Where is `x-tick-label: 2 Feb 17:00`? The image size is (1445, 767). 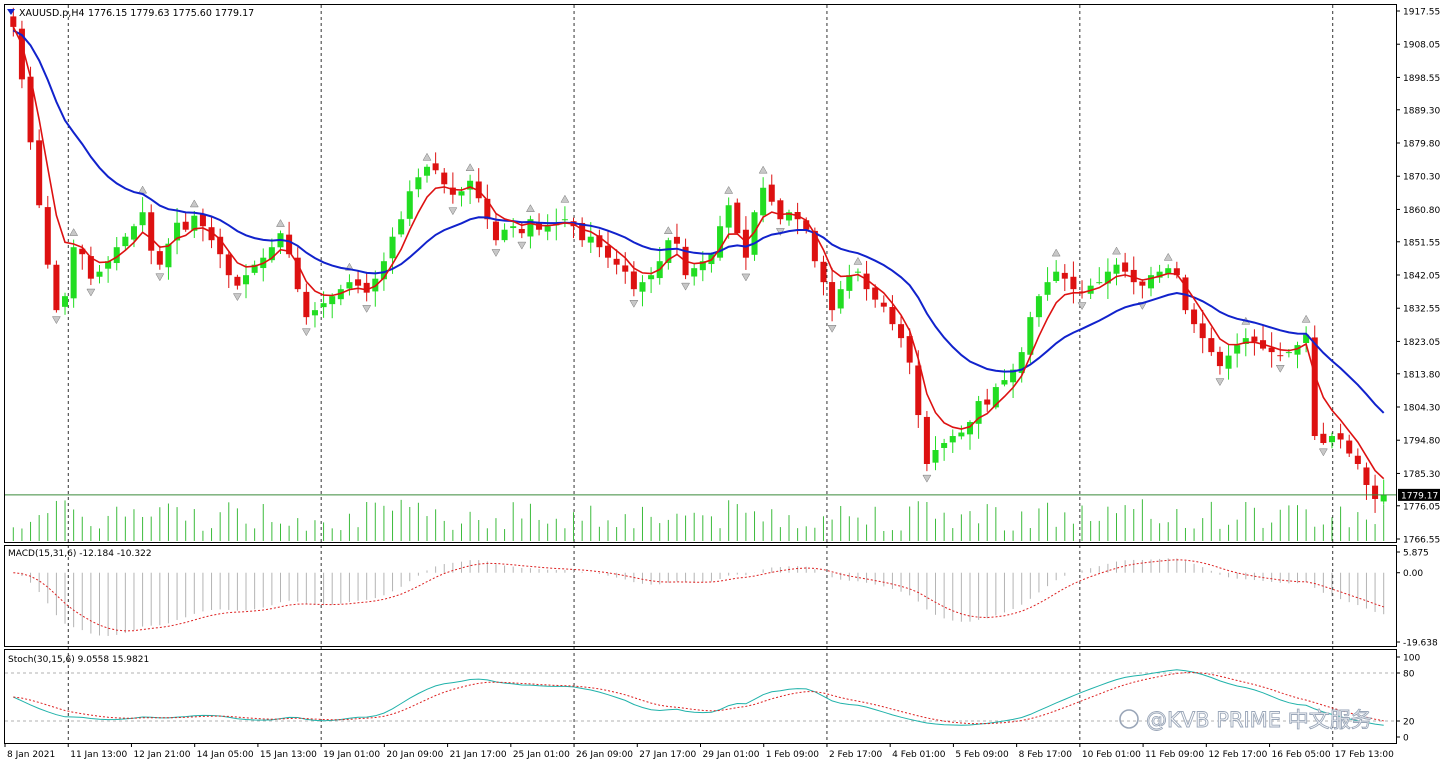 x-tick-label: 2 Feb 17:00 is located at coordinates (856, 755).